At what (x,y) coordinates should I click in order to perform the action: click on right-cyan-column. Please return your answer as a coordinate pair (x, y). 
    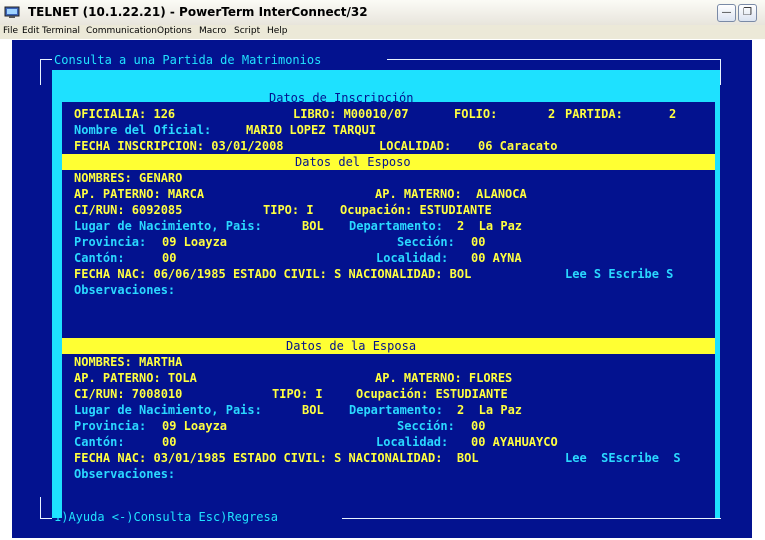
    Looking at the image, I should click on (717, 294).